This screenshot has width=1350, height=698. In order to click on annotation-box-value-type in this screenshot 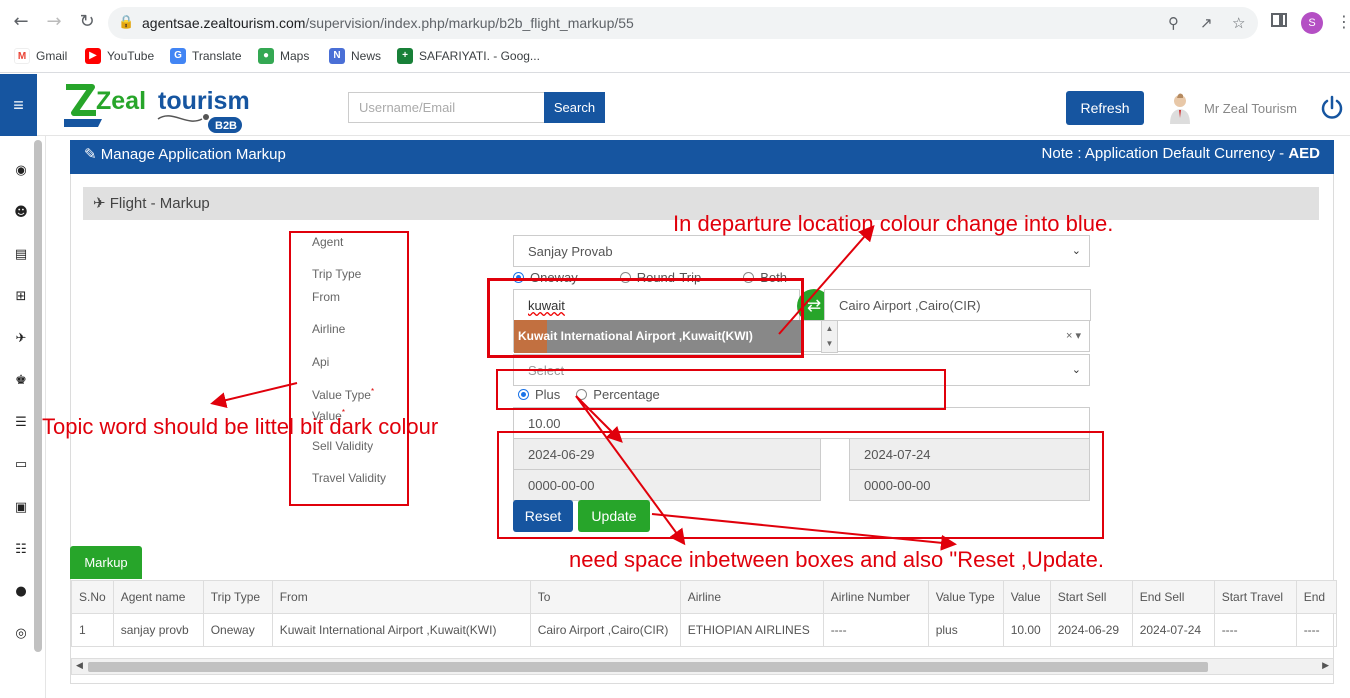, I will do `click(721, 389)`.